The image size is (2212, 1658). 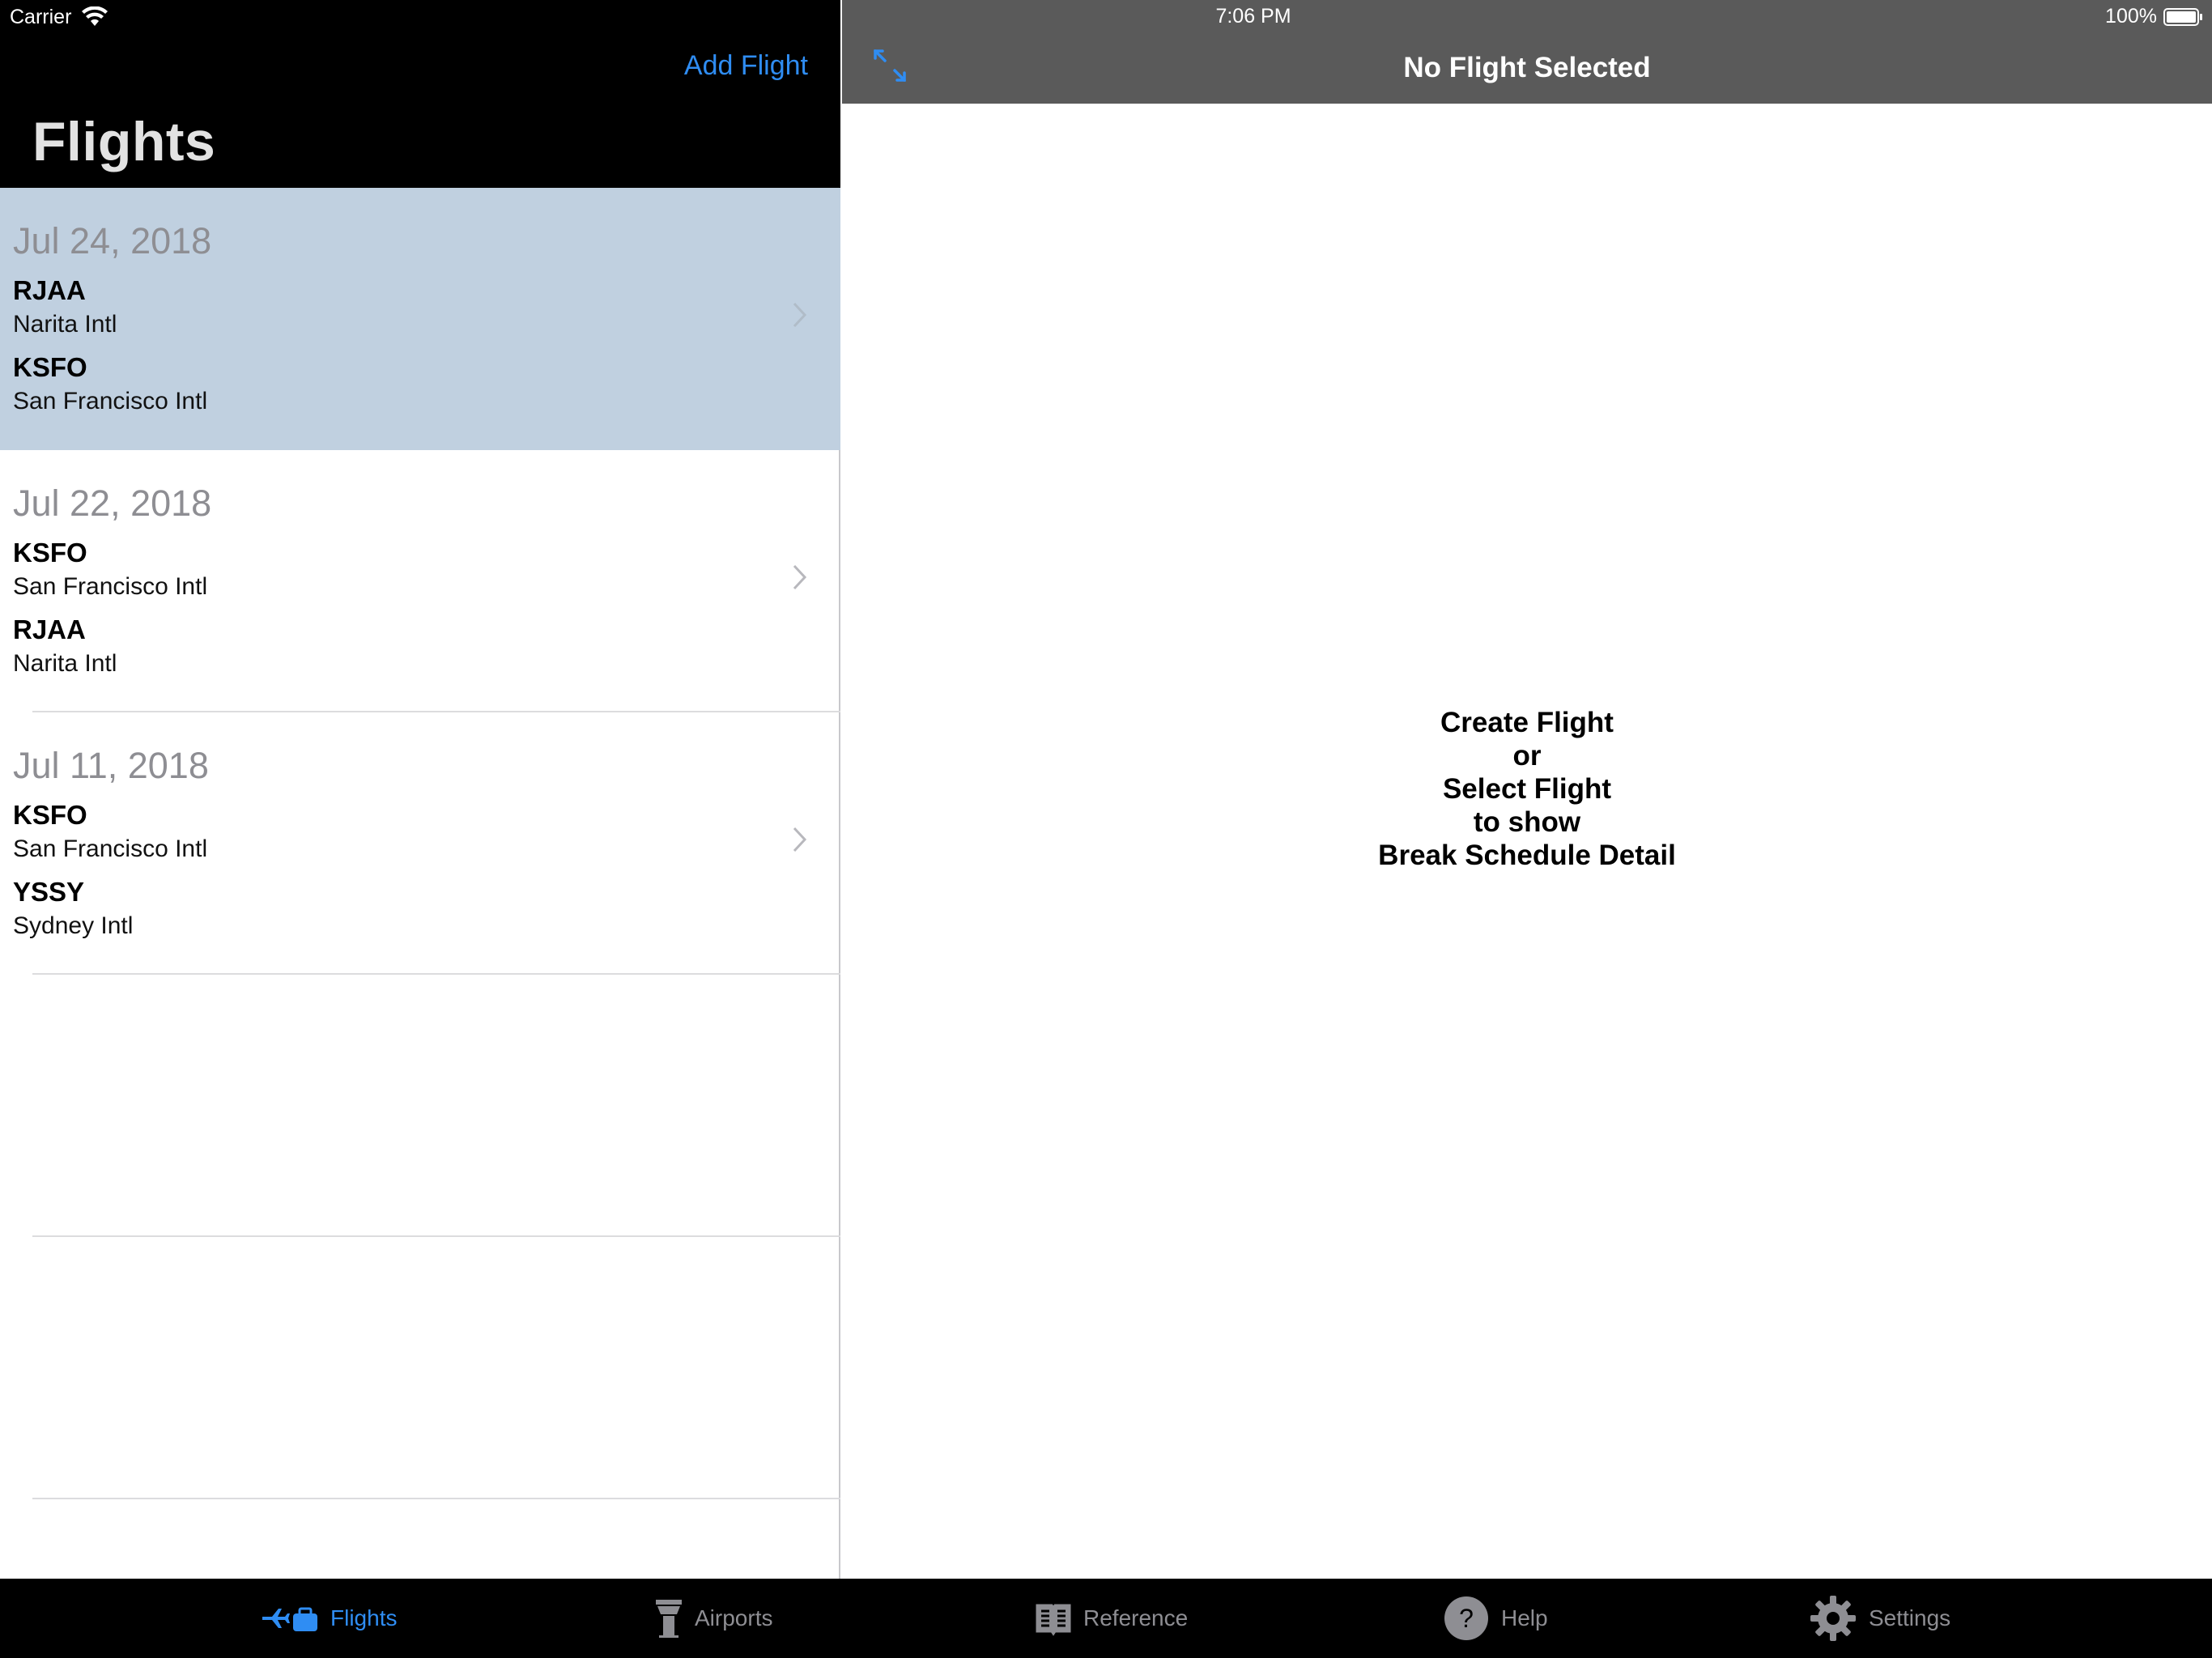 What do you see at coordinates (1527, 855) in the screenshot?
I see `empty-state-line: Break Schedule Detail` at bounding box center [1527, 855].